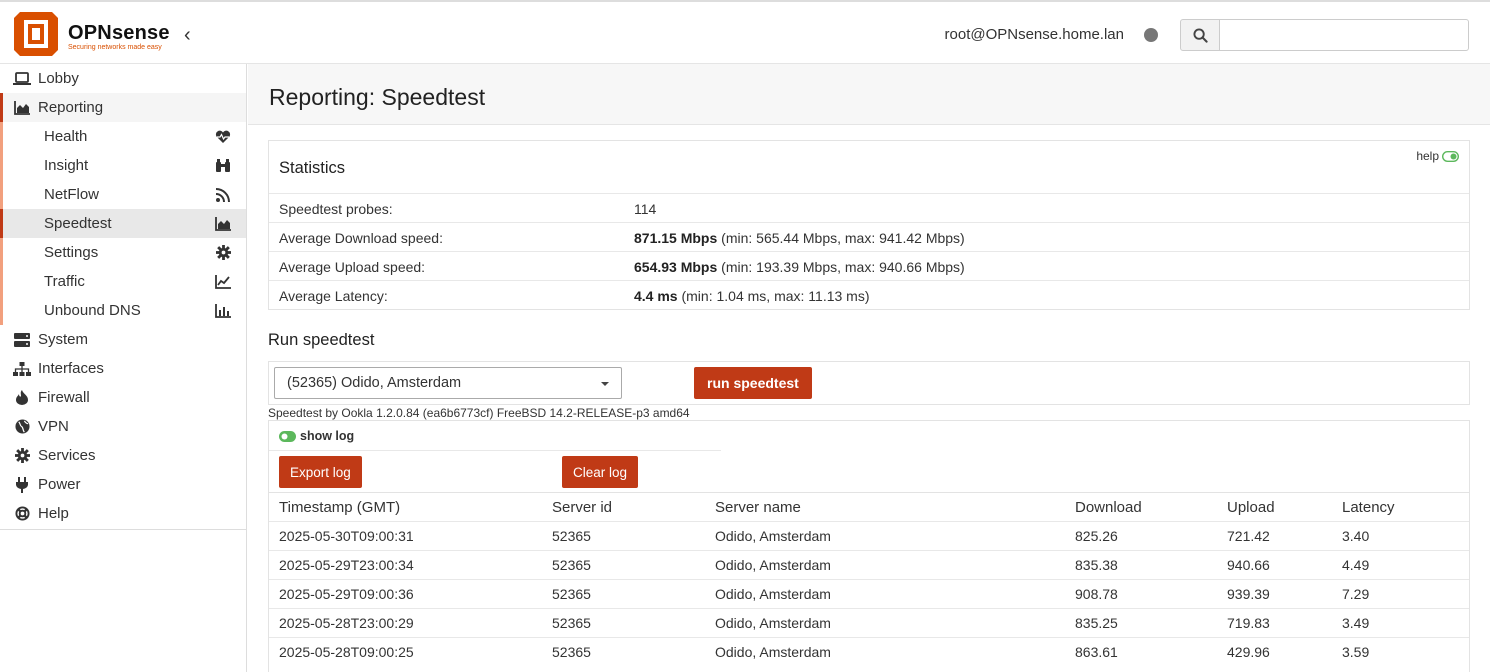 Image resolution: width=1490 pixels, height=672 pixels. I want to click on sidebar-subitem-speedtest: Speedtest, so click(123, 223).